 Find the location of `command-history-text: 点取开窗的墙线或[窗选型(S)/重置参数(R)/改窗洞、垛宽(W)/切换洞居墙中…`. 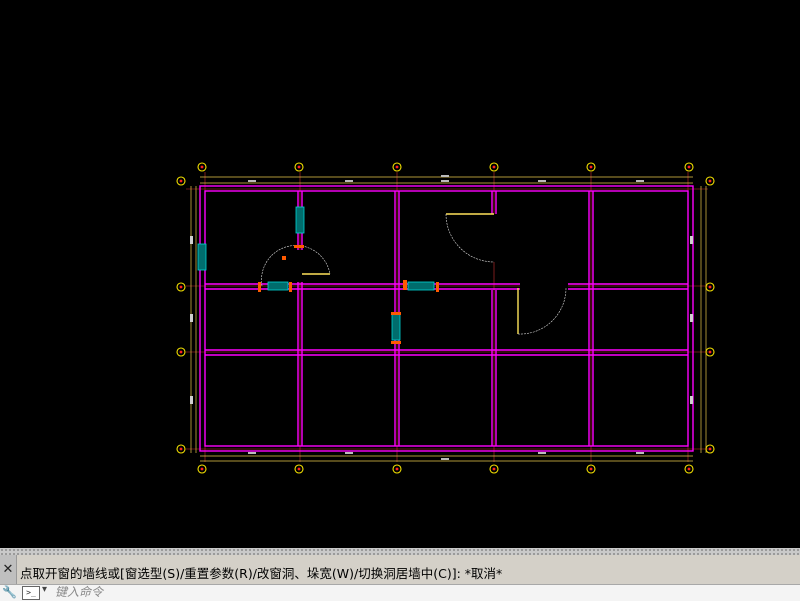

command-history-text: 点取开窗的墙线或[窗选型(S)/重置参数(R)/改窗洞、垛宽(W)/切换洞居墙中… is located at coordinates (261, 573).